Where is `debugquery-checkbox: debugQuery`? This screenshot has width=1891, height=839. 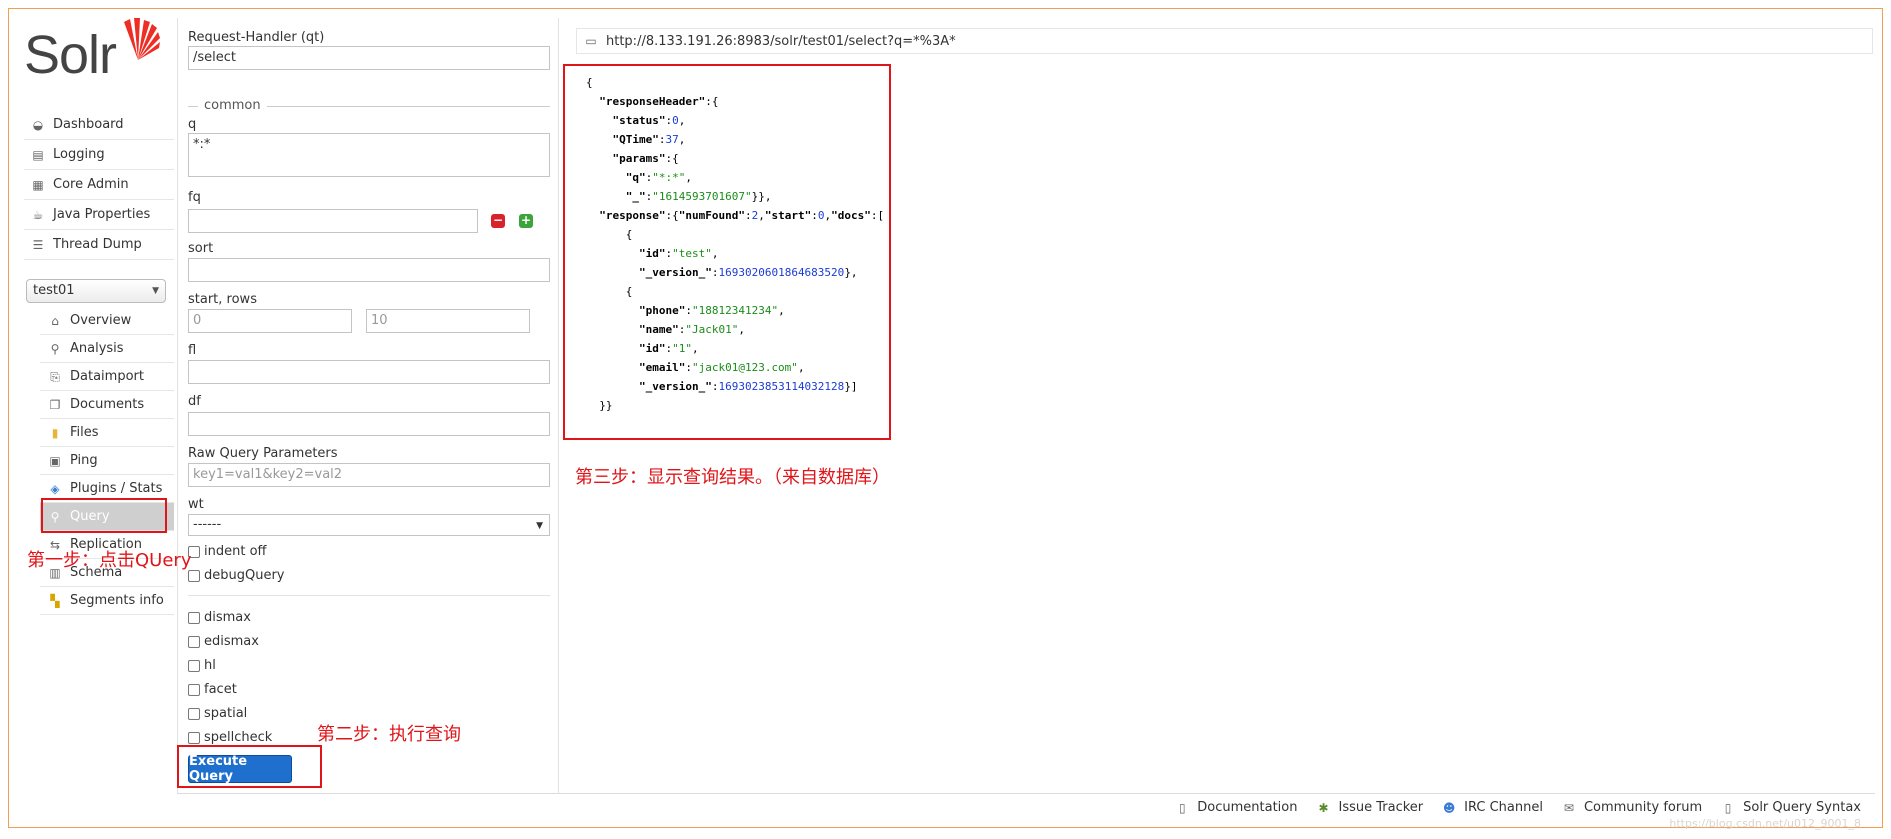
debugquery-checkbox: debugQuery is located at coordinates (236, 575).